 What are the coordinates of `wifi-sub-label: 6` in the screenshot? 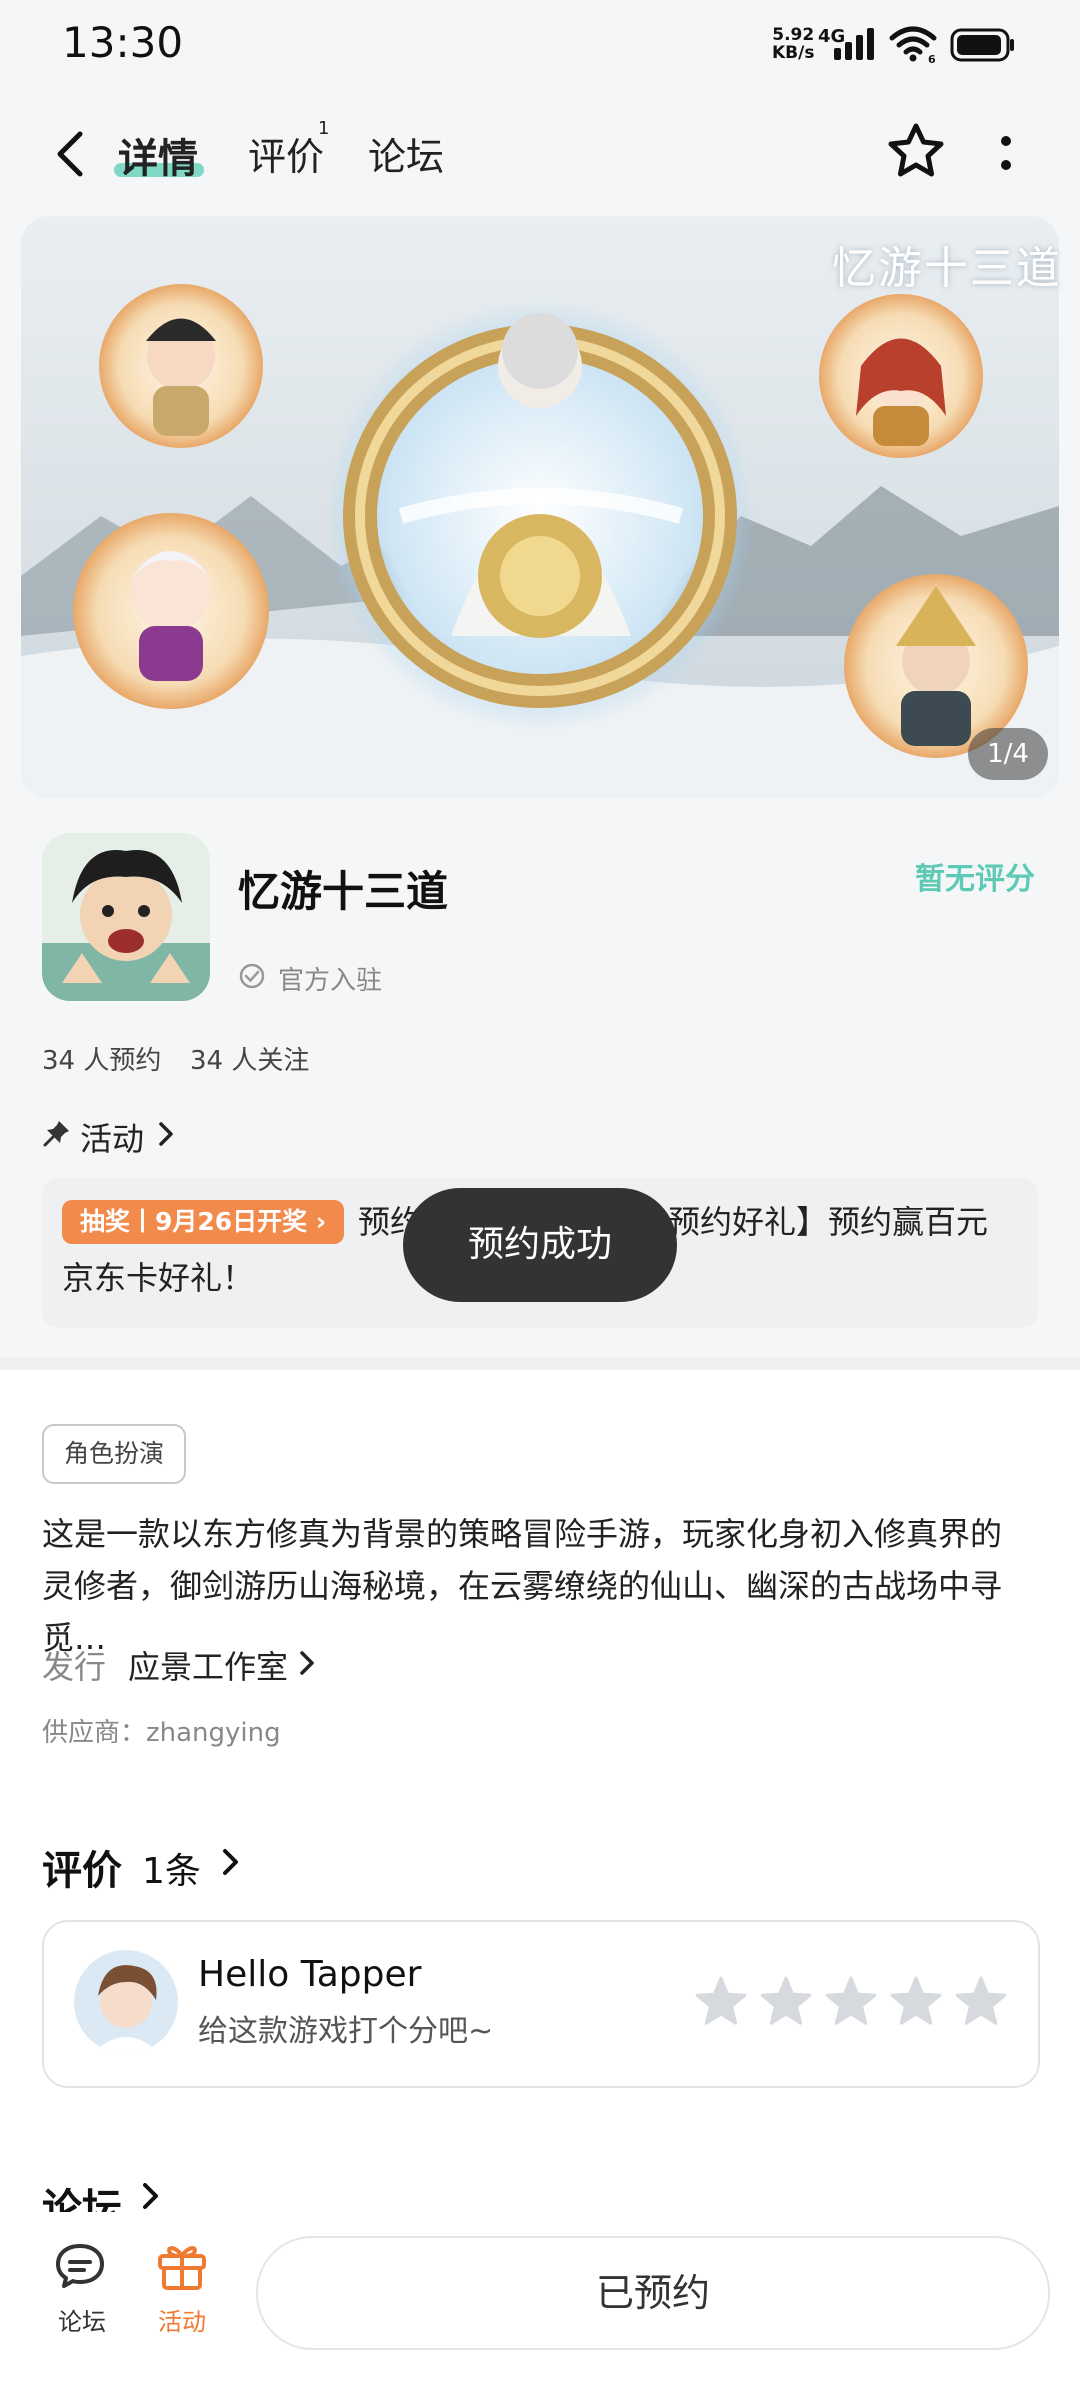 It's located at (932, 58).